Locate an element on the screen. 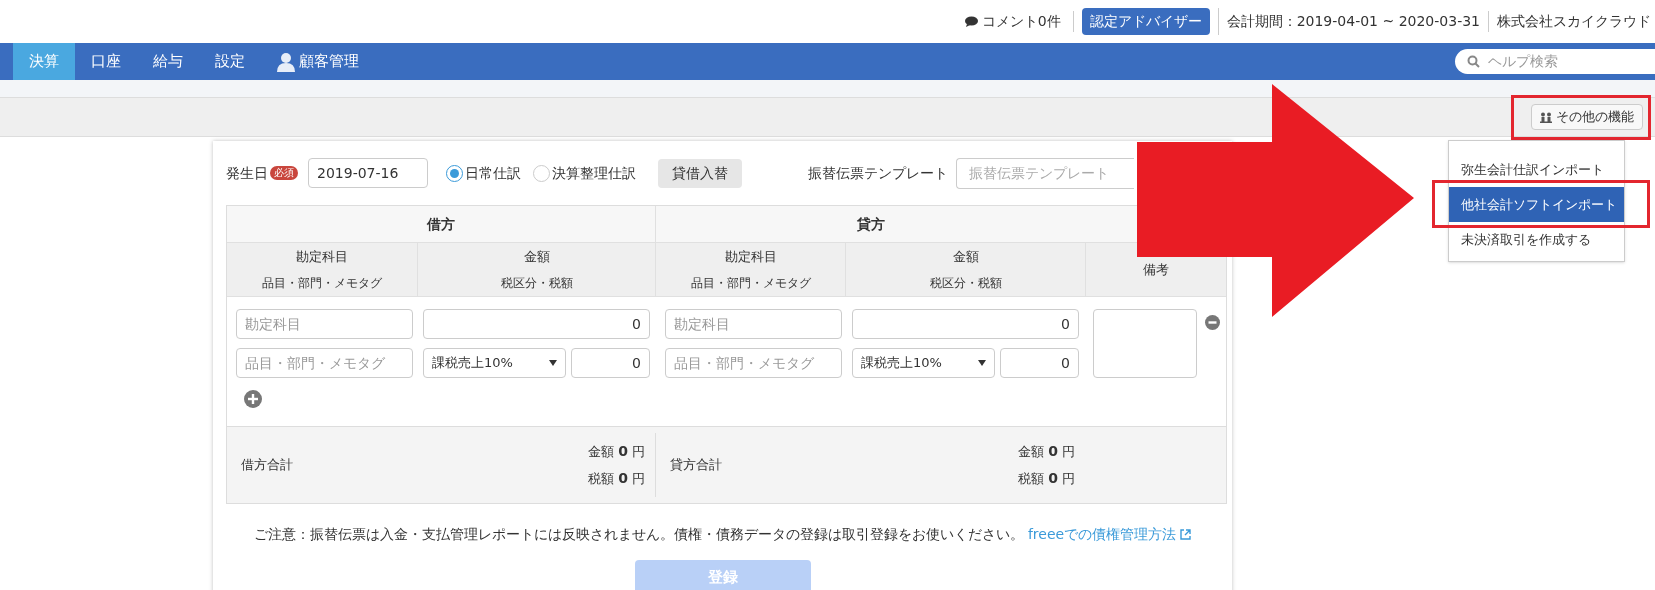  company-name: 株式会社スカイクラウド is located at coordinates (1570, 21).